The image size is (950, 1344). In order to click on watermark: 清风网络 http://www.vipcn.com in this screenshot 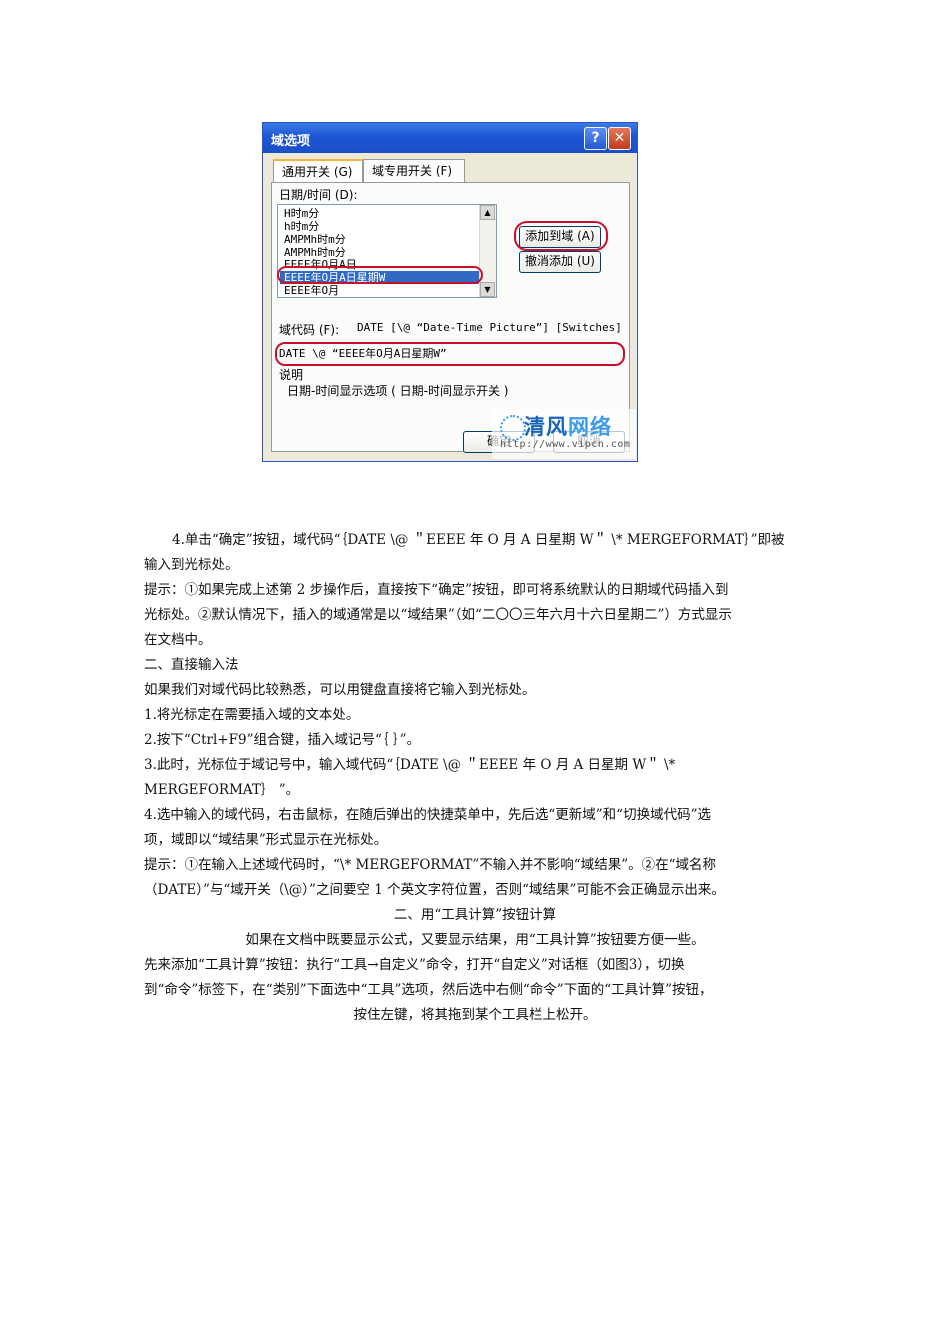, I will do `click(564, 434)`.